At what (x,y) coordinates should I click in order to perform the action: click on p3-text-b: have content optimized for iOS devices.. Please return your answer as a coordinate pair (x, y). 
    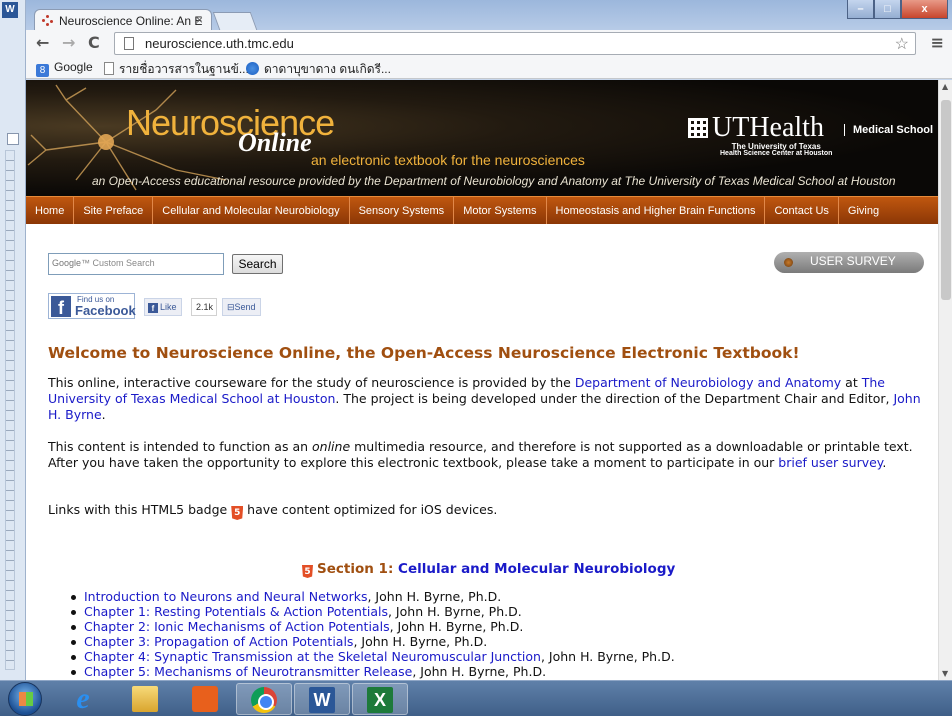
    Looking at the image, I should click on (370, 509).